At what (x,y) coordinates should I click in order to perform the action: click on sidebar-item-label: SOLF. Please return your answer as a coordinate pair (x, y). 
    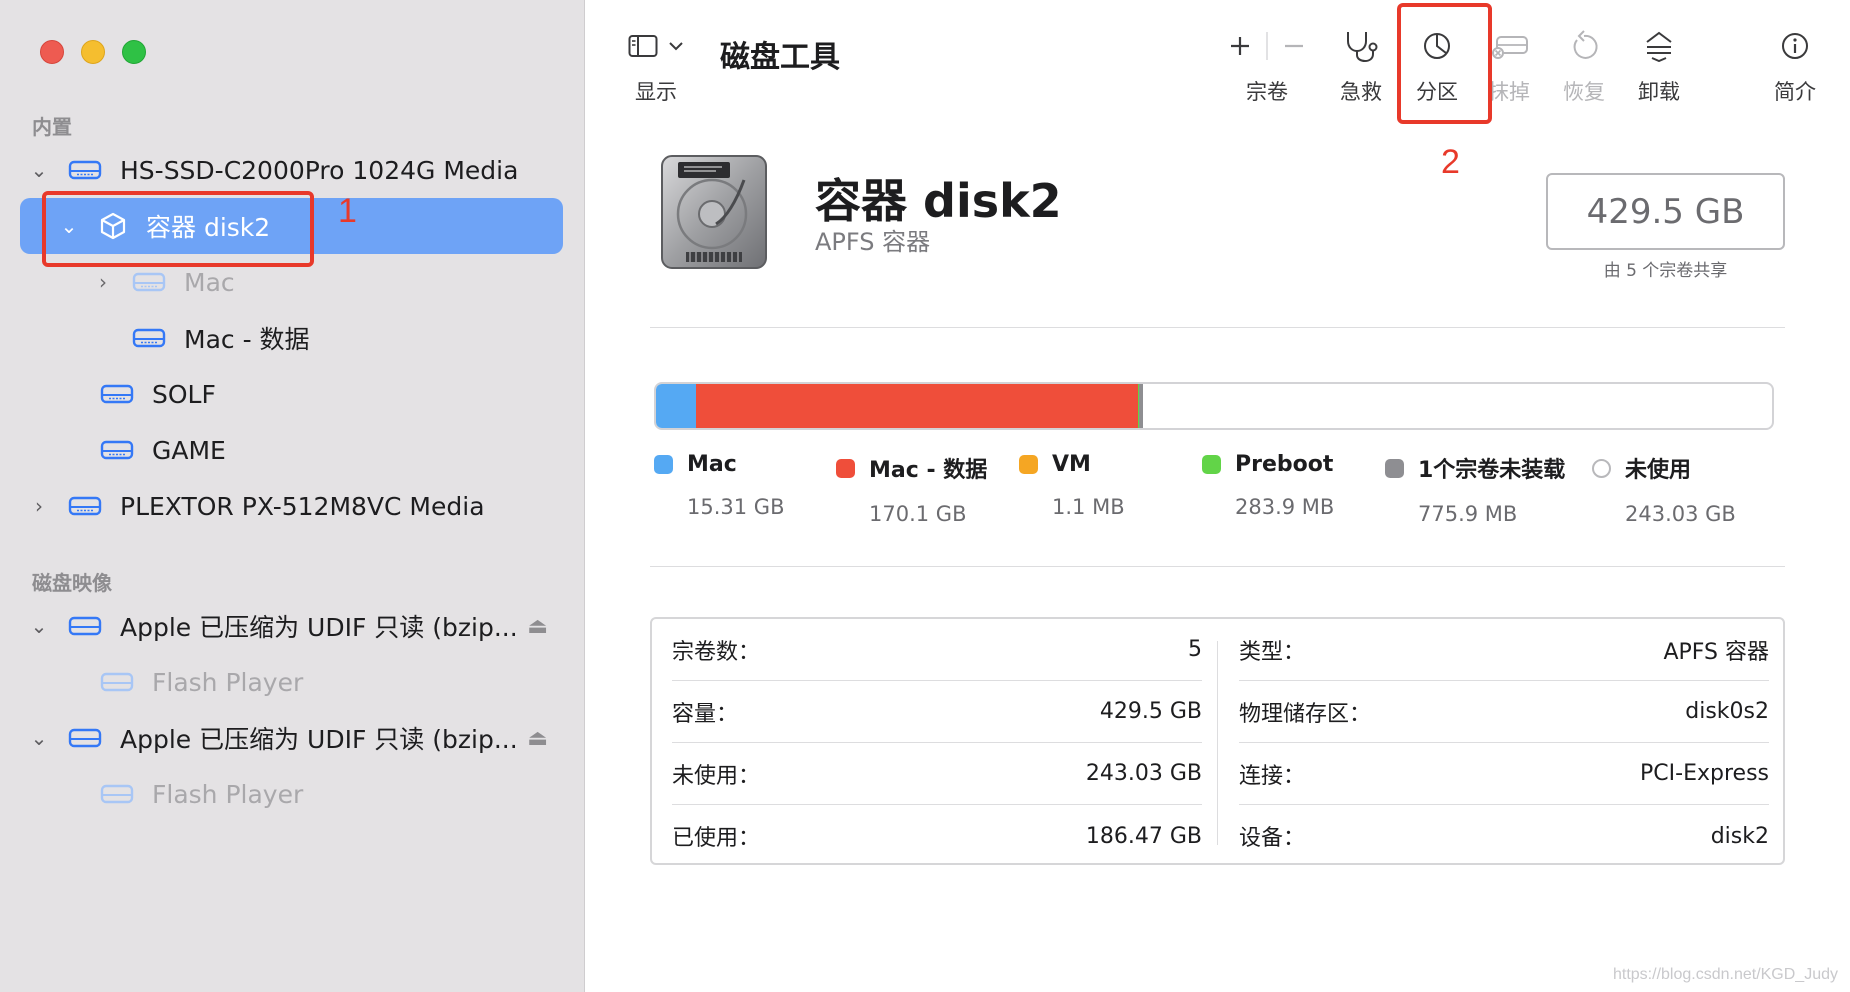
    Looking at the image, I should click on (184, 394).